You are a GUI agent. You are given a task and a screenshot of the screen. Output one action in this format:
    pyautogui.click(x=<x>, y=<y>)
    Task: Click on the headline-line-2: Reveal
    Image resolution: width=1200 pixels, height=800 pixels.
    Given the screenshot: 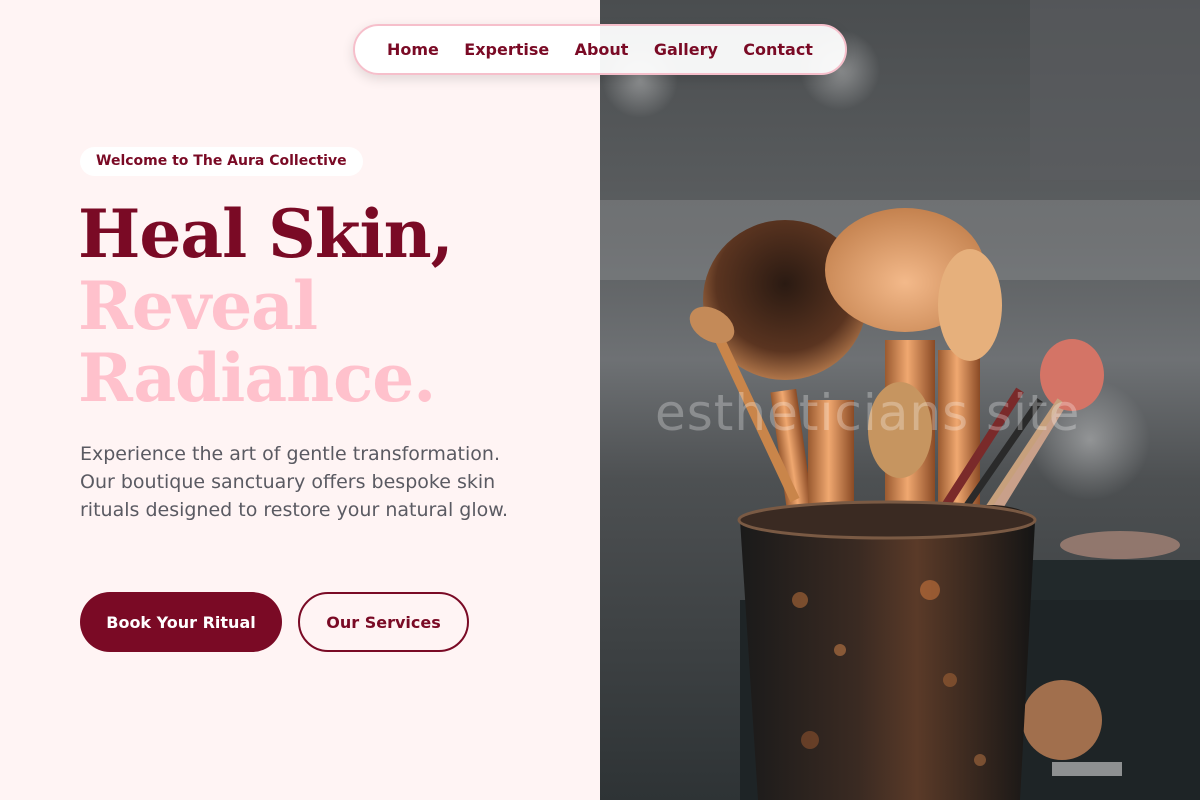 What is the action you would take?
    pyautogui.click(x=198, y=306)
    